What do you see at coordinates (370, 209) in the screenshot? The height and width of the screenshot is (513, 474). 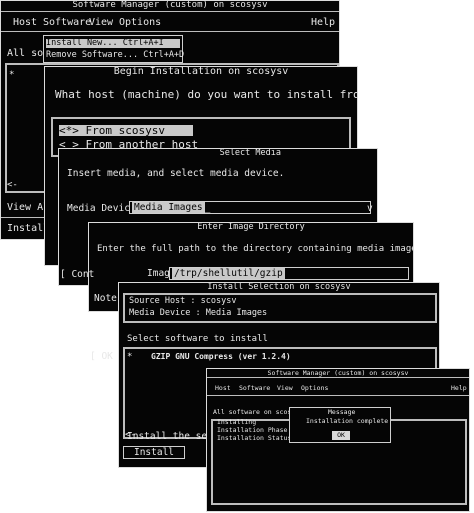 I see `chevron-down-icon: v` at bounding box center [370, 209].